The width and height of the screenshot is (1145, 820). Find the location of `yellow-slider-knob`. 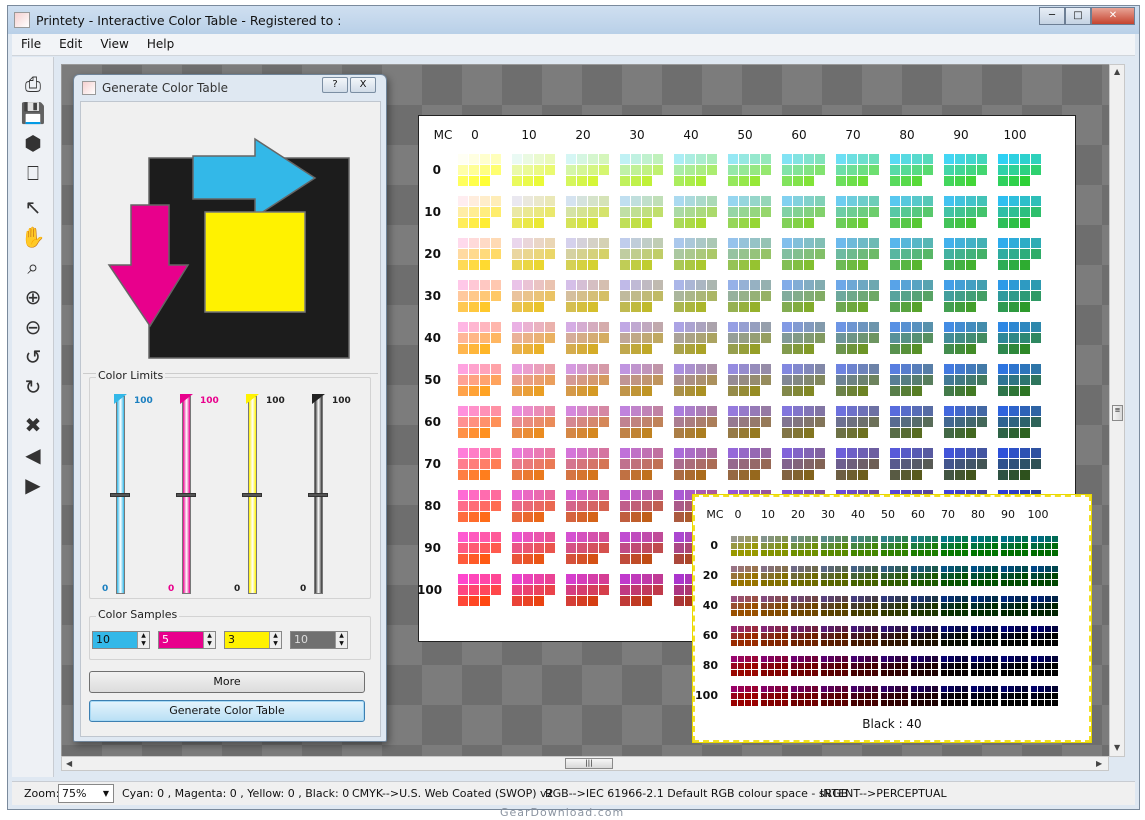

yellow-slider-knob is located at coordinates (252, 495).